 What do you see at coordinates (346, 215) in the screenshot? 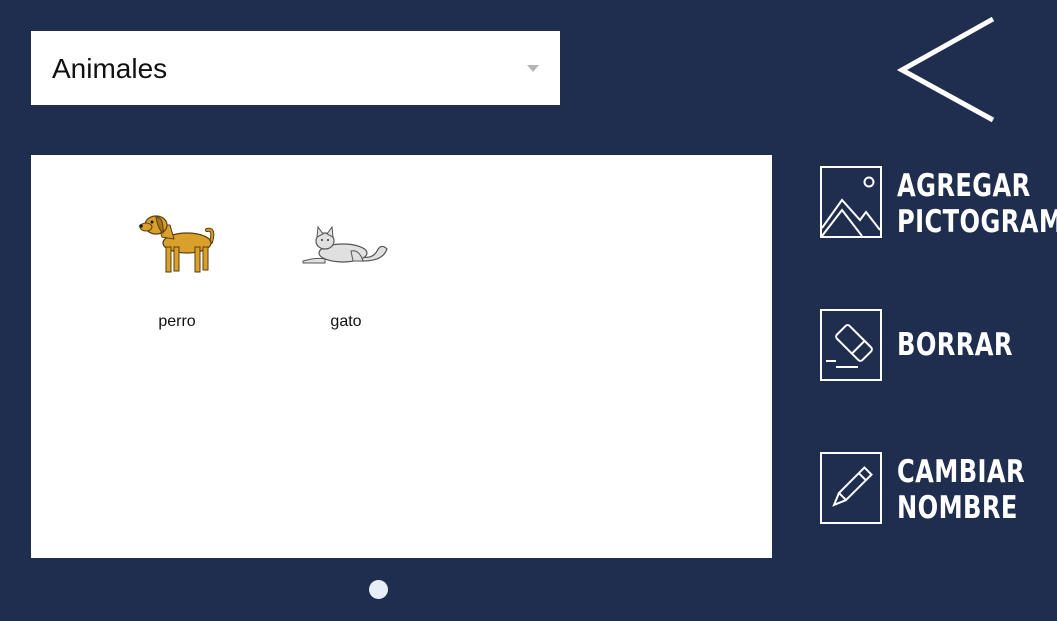
I see `cat-icon` at bounding box center [346, 215].